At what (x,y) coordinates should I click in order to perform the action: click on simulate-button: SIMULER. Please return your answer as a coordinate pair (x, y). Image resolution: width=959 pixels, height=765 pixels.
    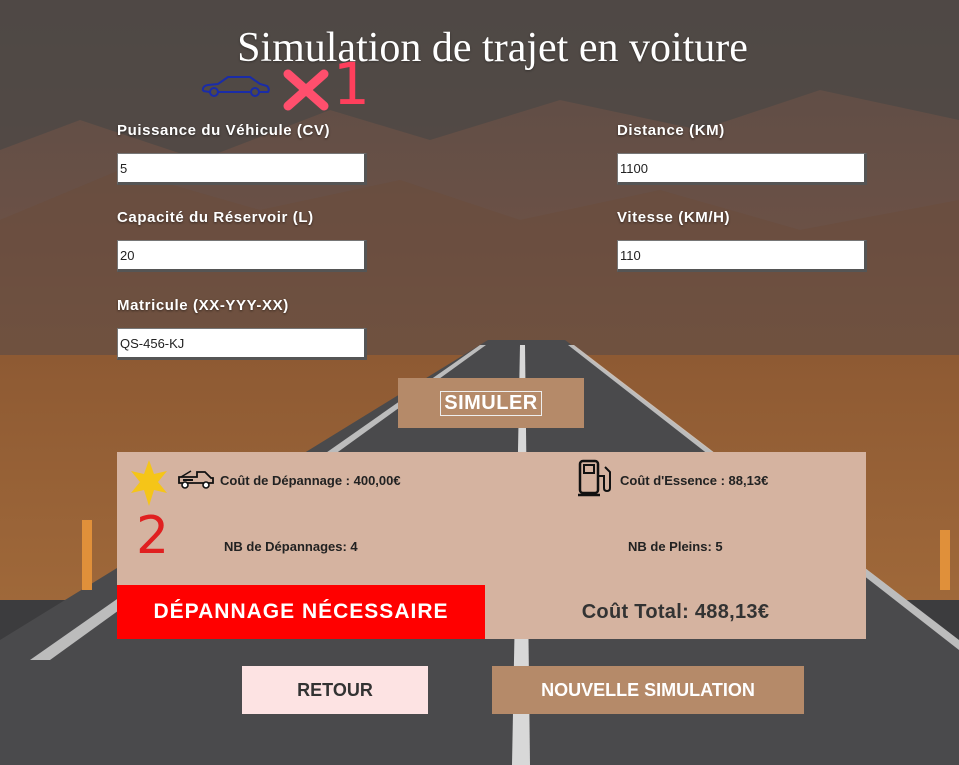
    Looking at the image, I should click on (491, 403).